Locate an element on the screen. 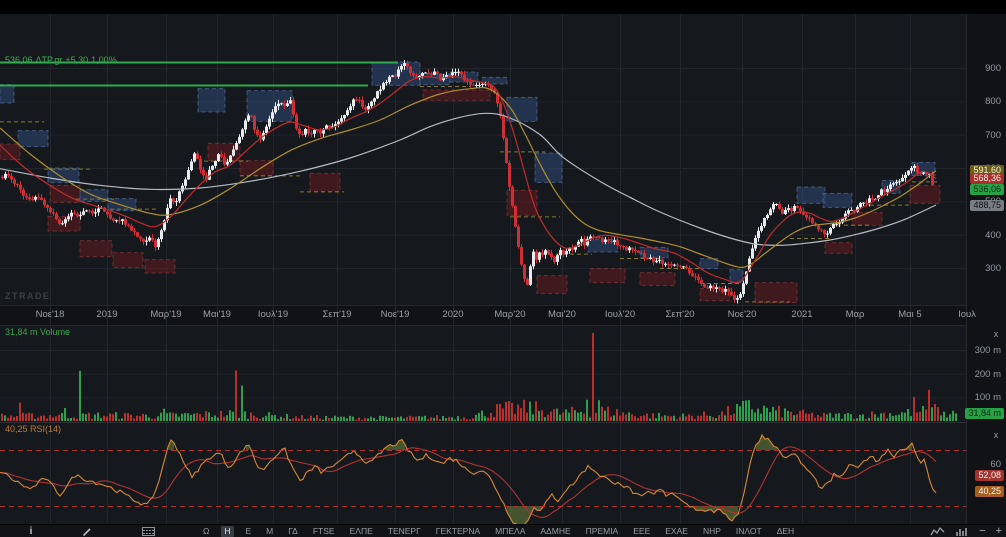 The width and height of the screenshot is (1006, 537). time-label: Μαρ'19 is located at coordinates (166, 314).